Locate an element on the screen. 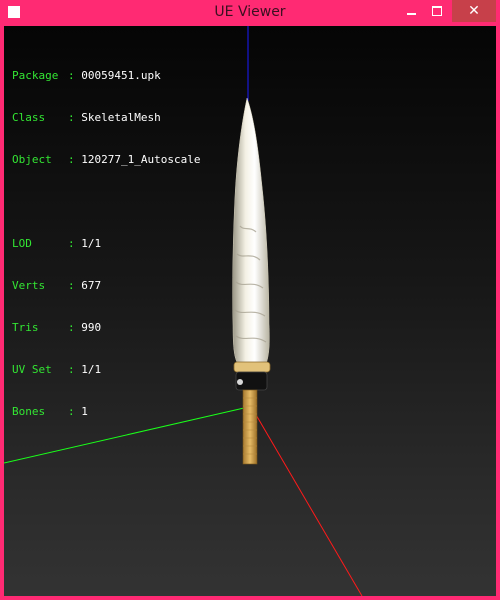  close-button: ✕ is located at coordinates (474, 11).